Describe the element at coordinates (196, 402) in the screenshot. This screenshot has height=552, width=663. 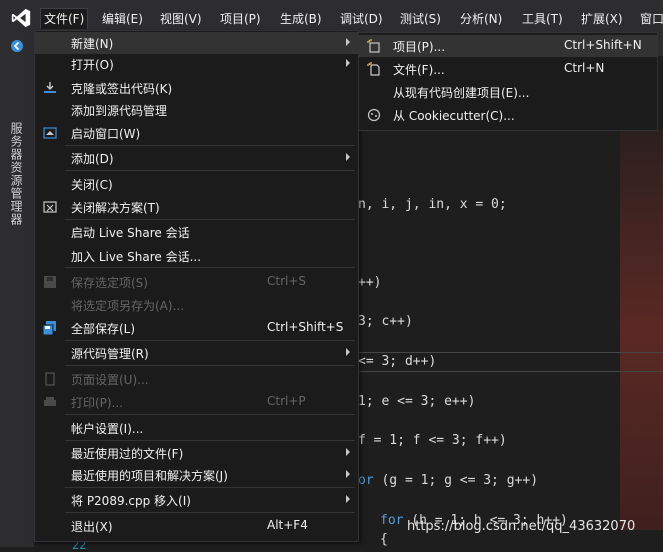
I see `menu-item-print: 打印(P)... Ctrl+P` at that location.